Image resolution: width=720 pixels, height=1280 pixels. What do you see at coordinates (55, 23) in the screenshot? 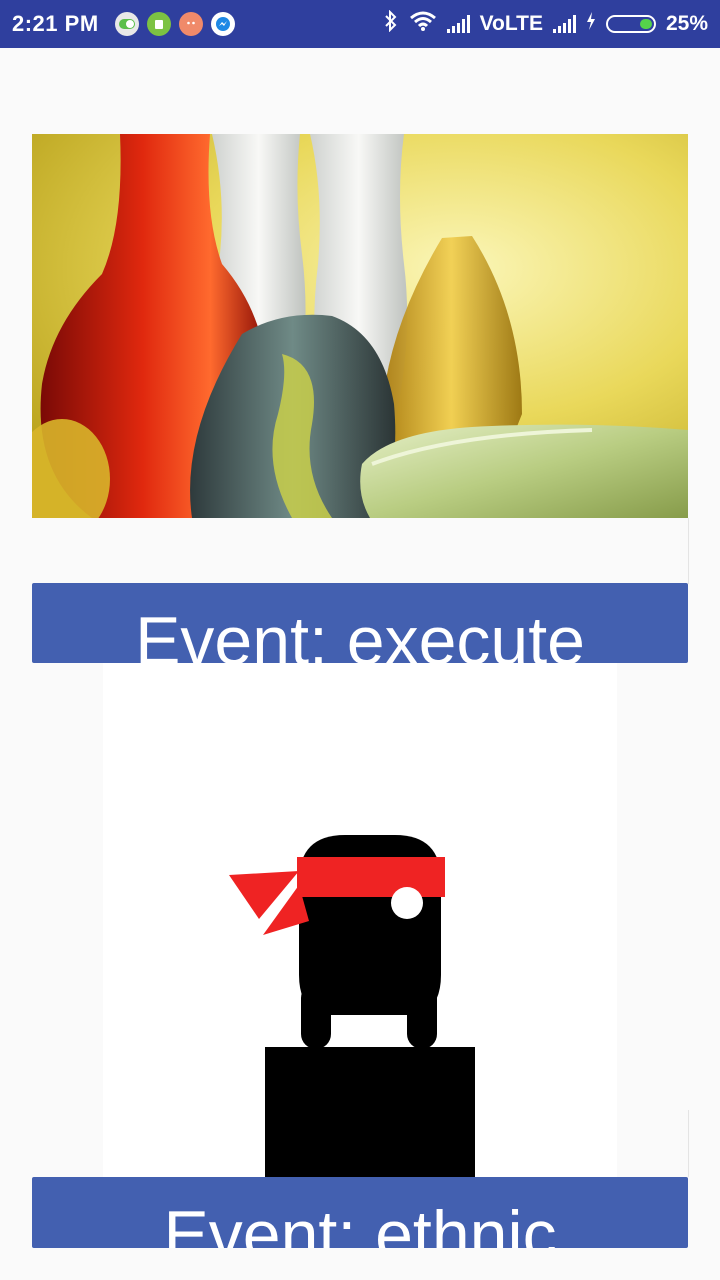
I see `status-time: 2:21 PM` at bounding box center [55, 23].